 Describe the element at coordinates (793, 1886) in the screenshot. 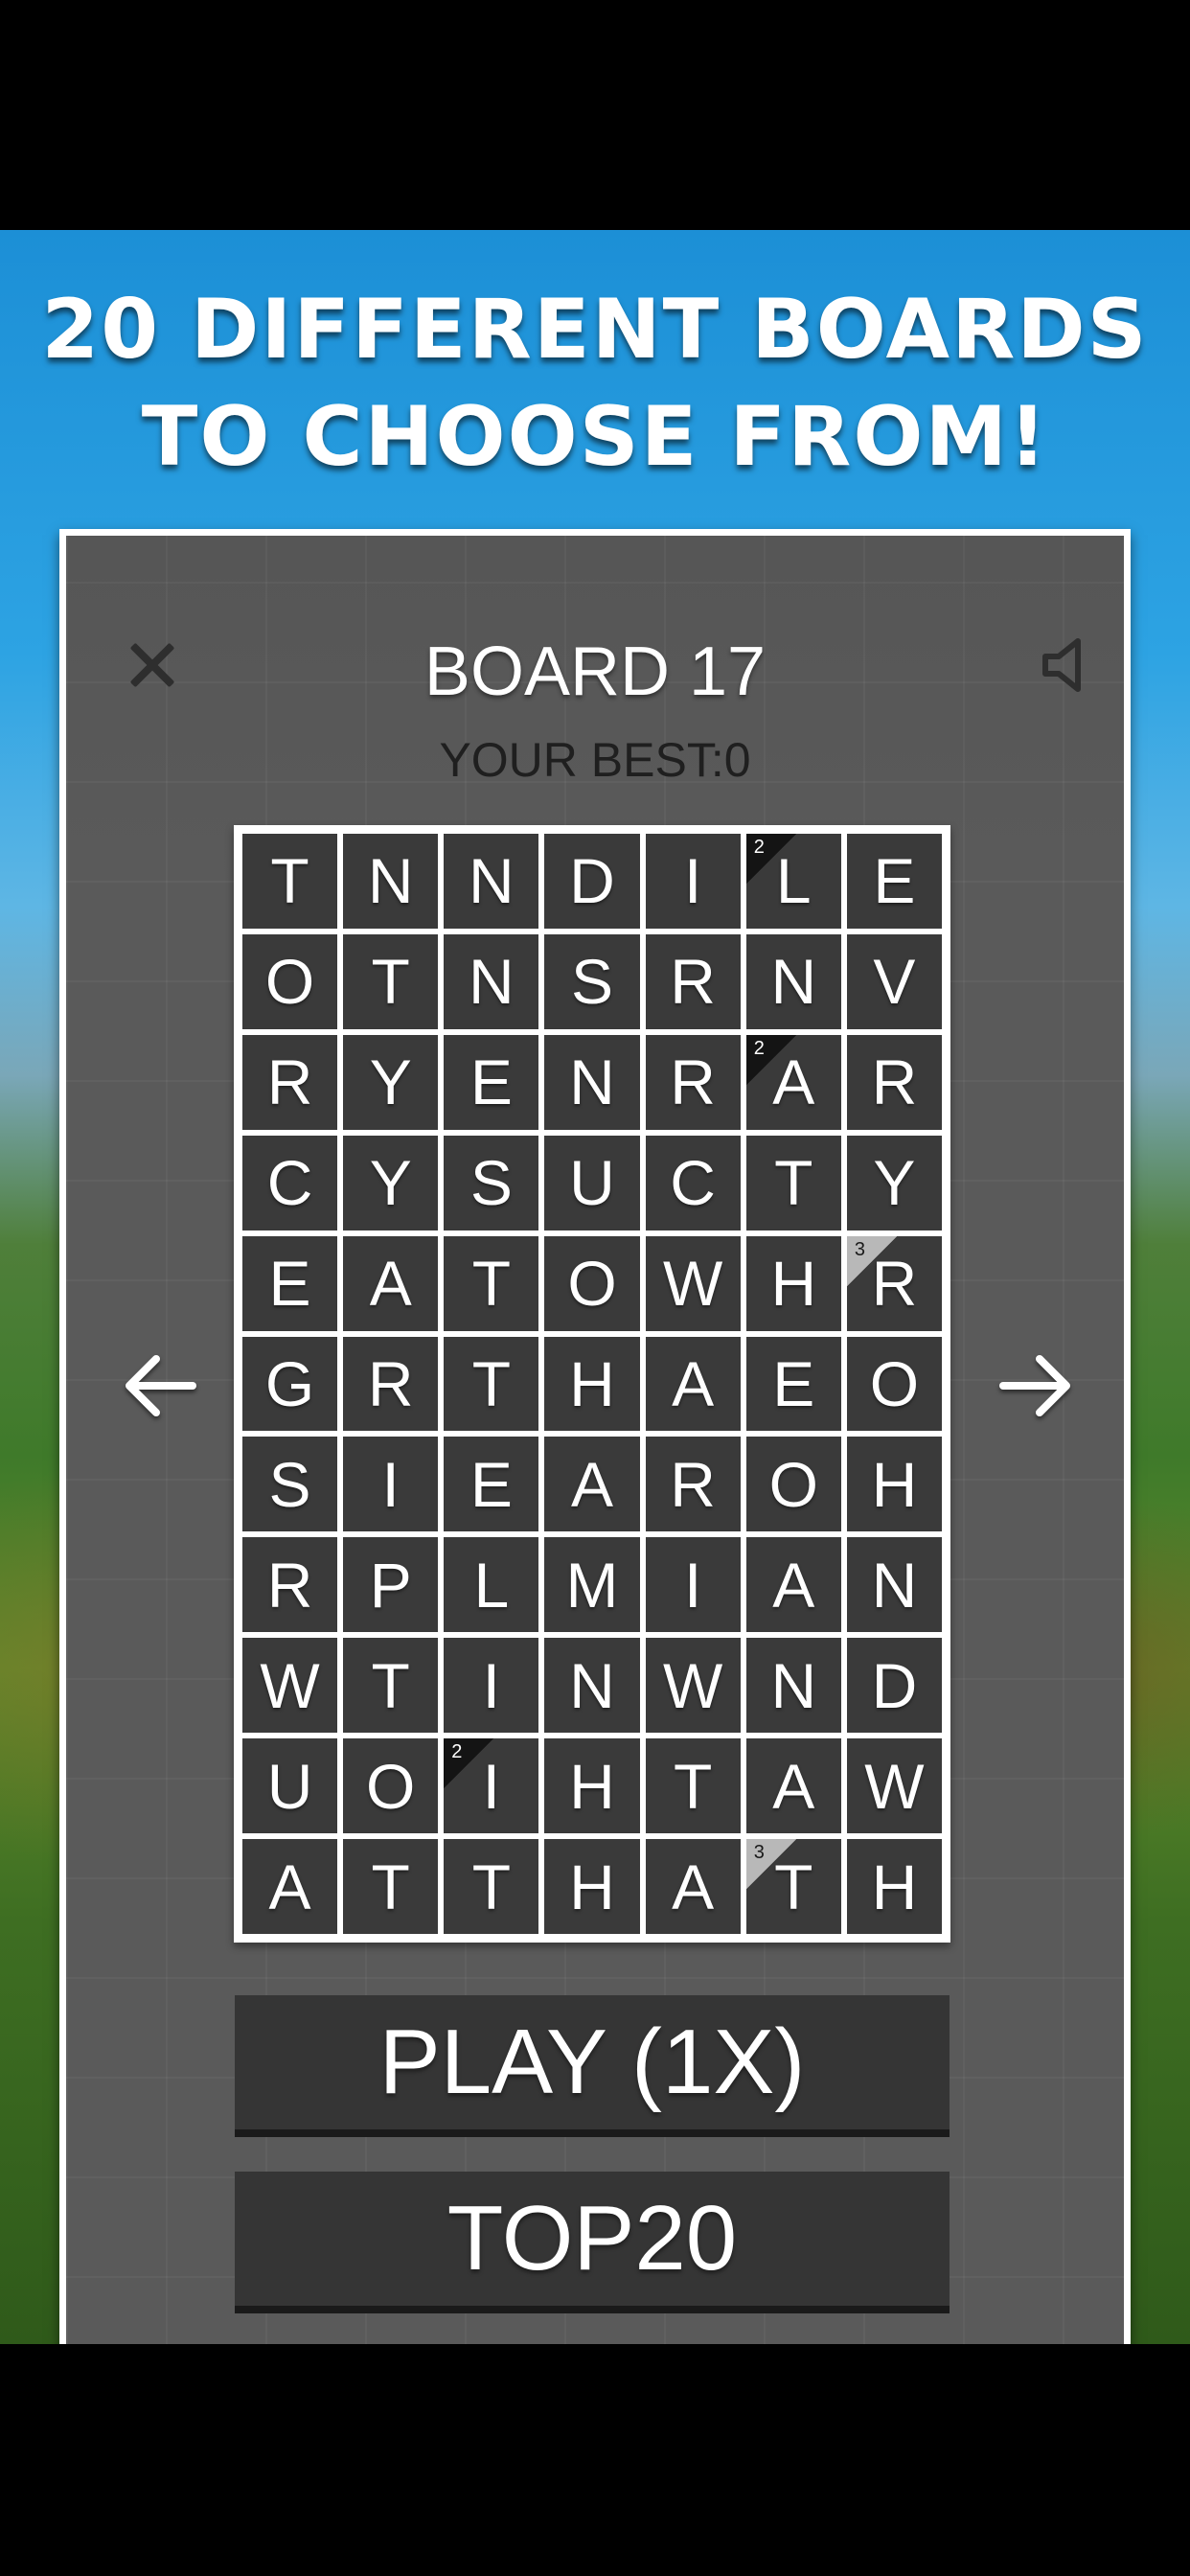

I see `letter-cell: 3T` at that location.